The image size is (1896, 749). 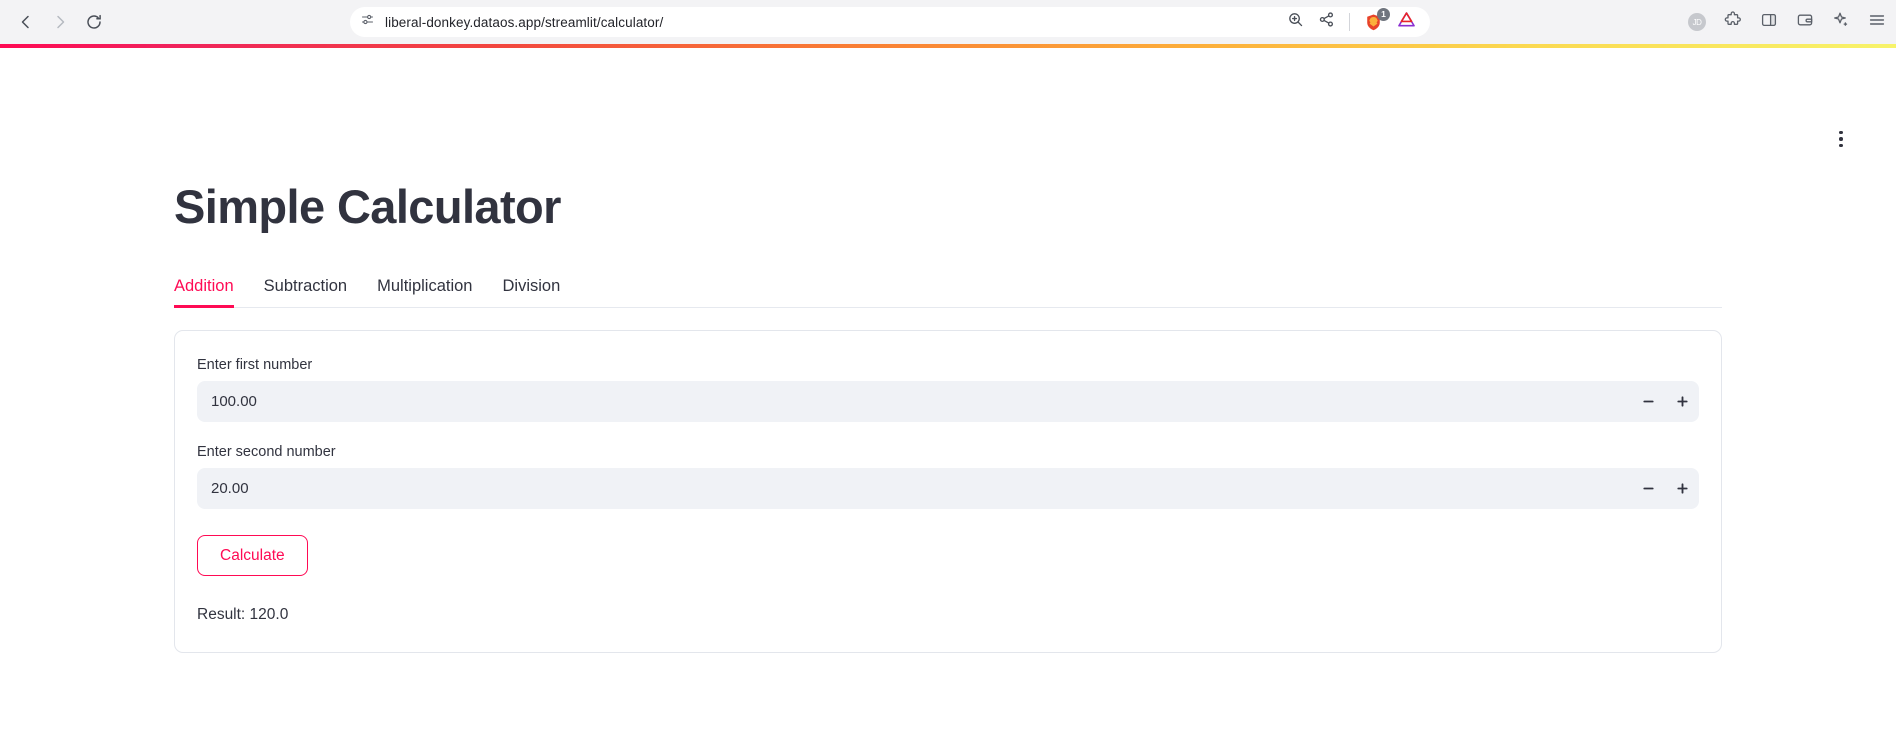 What do you see at coordinates (1682, 488) in the screenshot?
I see `second-number-increment-button` at bounding box center [1682, 488].